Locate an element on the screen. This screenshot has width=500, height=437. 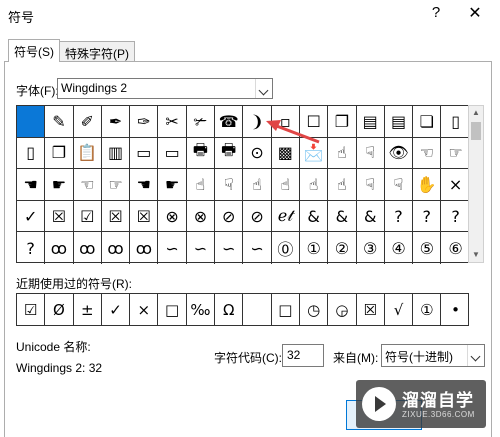
symbol-cell: ✃ is located at coordinates (201, 122).